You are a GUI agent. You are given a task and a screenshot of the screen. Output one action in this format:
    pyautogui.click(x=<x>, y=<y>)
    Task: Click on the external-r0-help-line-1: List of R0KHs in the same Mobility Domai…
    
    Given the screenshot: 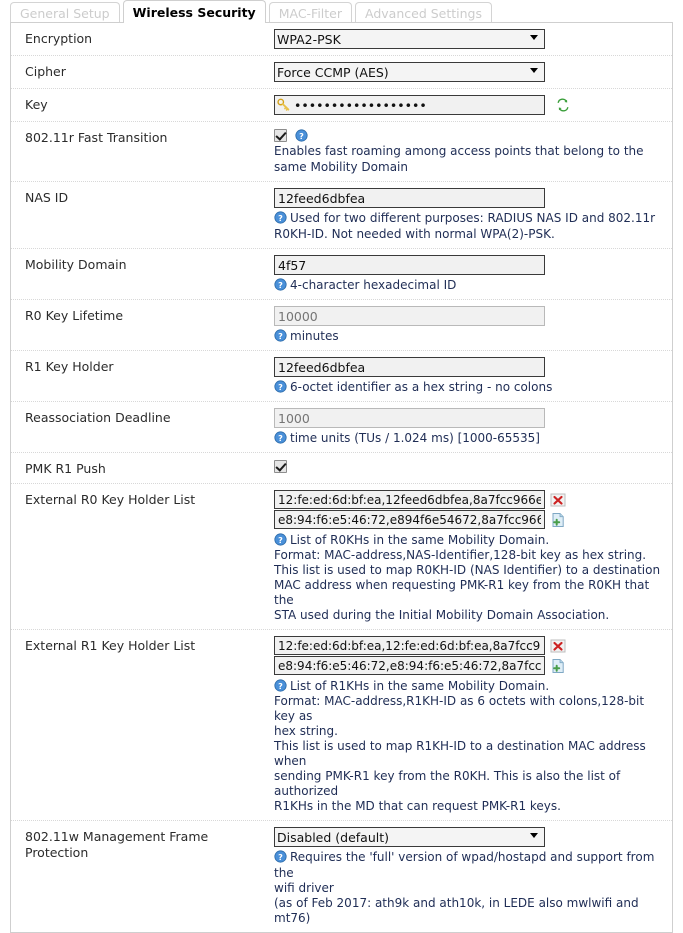 What is the action you would take?
    pyautogui.click(x=420, y=540)
    